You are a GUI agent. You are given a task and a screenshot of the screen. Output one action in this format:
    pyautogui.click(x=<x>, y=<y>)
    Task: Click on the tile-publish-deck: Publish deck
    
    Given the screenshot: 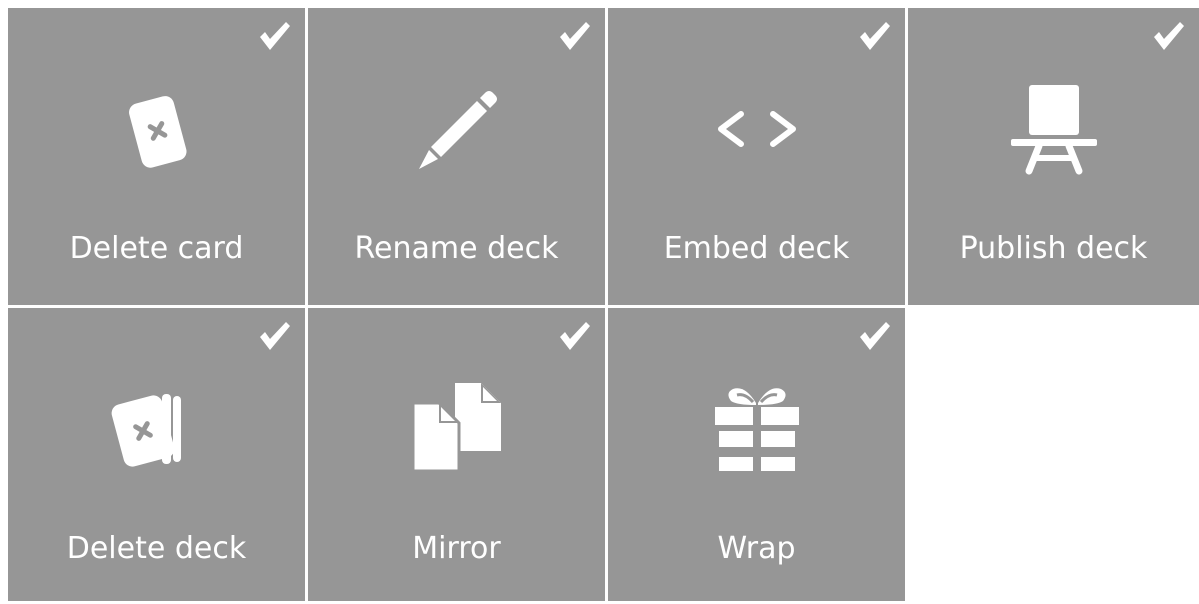 What is the action you would take?
    pyautogui.click(x=1053, y=156)
    